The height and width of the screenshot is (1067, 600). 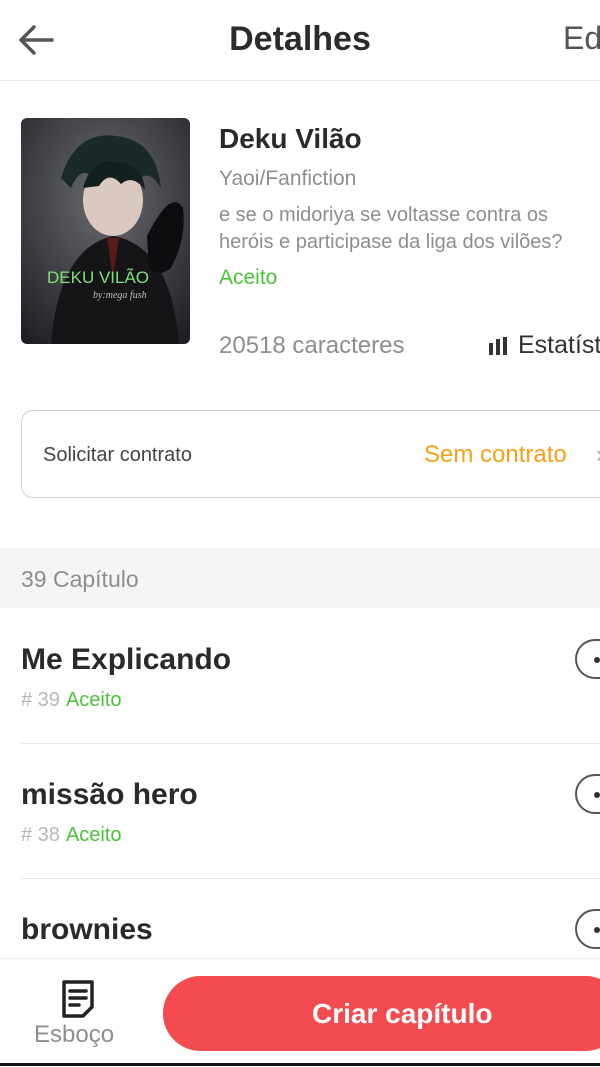 I want to click on book-status-badge: Aceito, so click(x=248, y=277).